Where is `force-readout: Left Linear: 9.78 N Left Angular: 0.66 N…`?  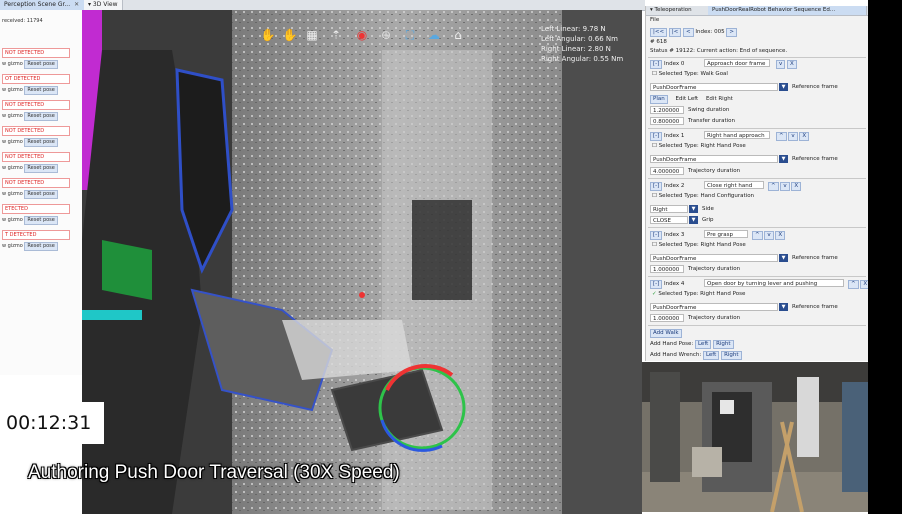 force-readout: Left Linear: 9.78 N Left Angular: 0.66 N… is located at coordinates (582, 44).